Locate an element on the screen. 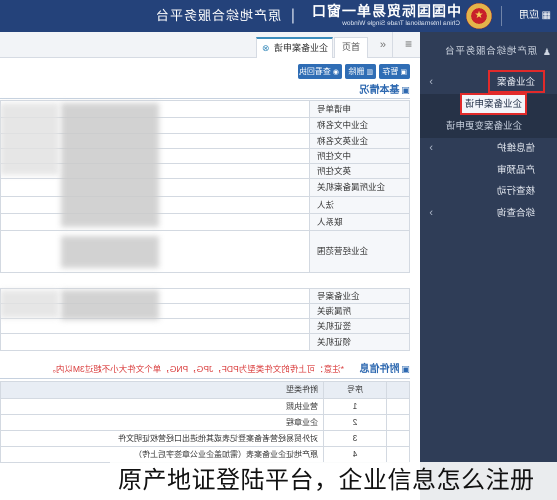  hamburger-icon: ≡ is located at coordinates (408, 44).